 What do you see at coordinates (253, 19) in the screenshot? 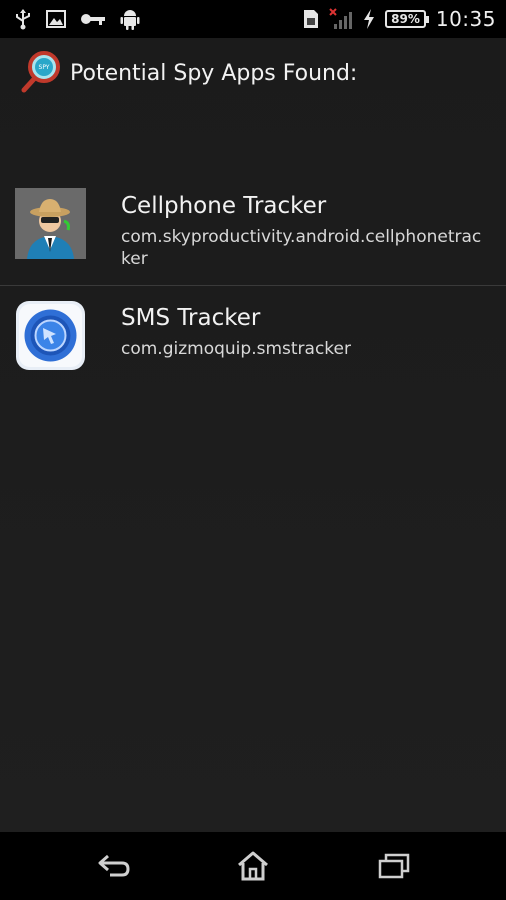
I see `status-bar: 89% 10:35` at bounding box center [253, 19].